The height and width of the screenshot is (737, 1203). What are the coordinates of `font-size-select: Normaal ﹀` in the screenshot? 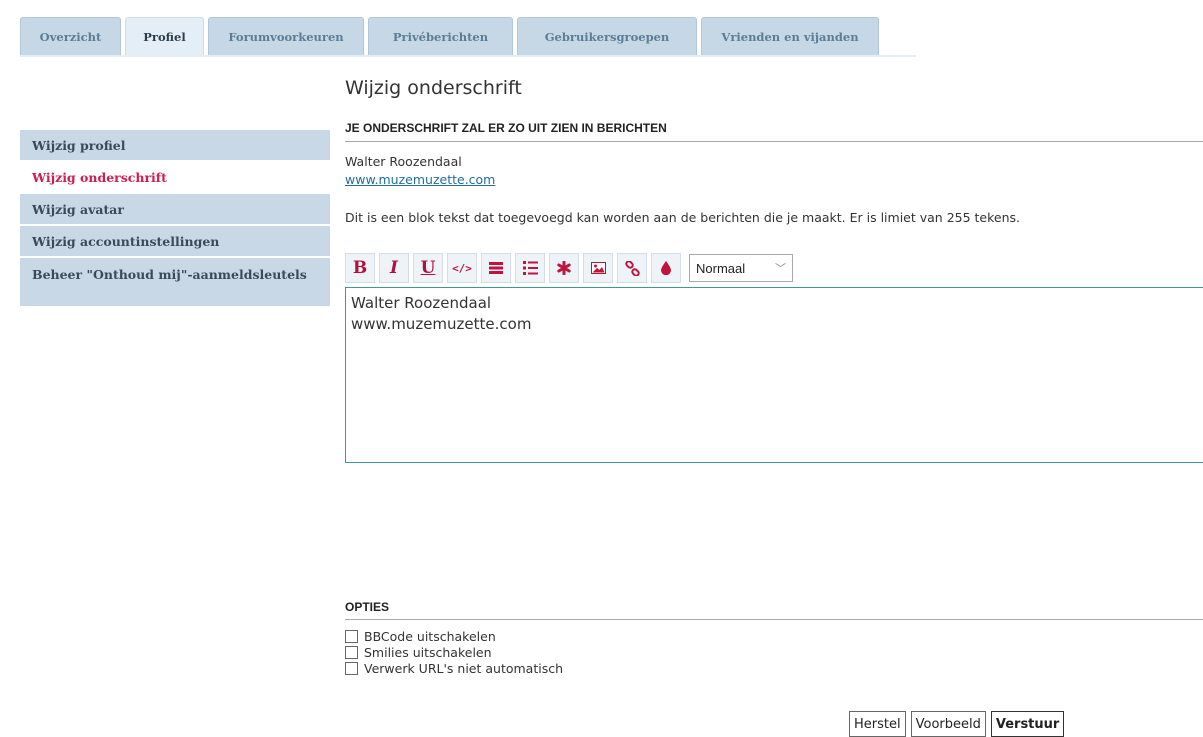 It's located at (741, 268).